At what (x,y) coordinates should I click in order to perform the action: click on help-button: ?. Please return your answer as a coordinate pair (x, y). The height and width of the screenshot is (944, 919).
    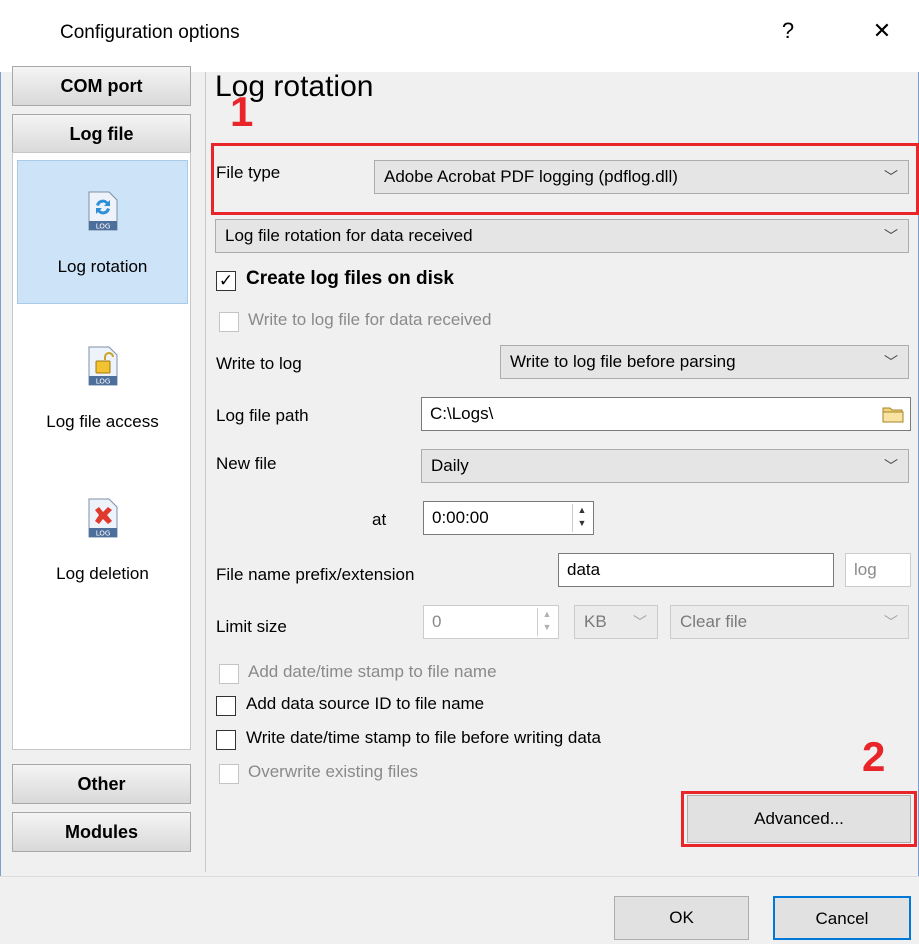
    Looking at the image, I should click on (788, 31).